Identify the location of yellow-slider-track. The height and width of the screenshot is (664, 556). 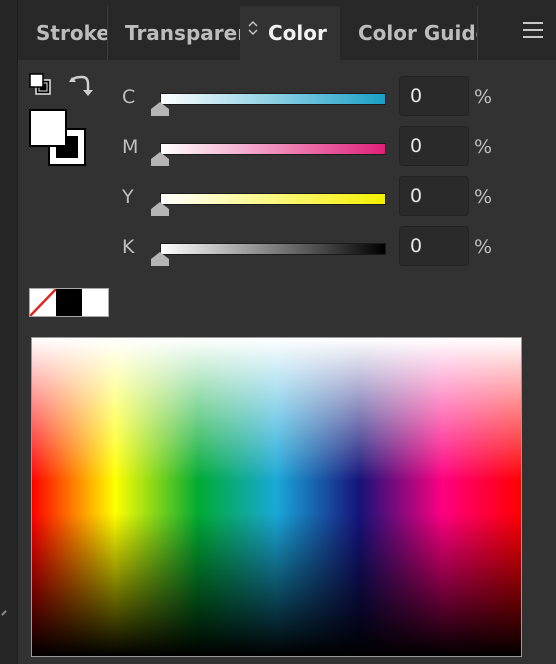
(273, 199).